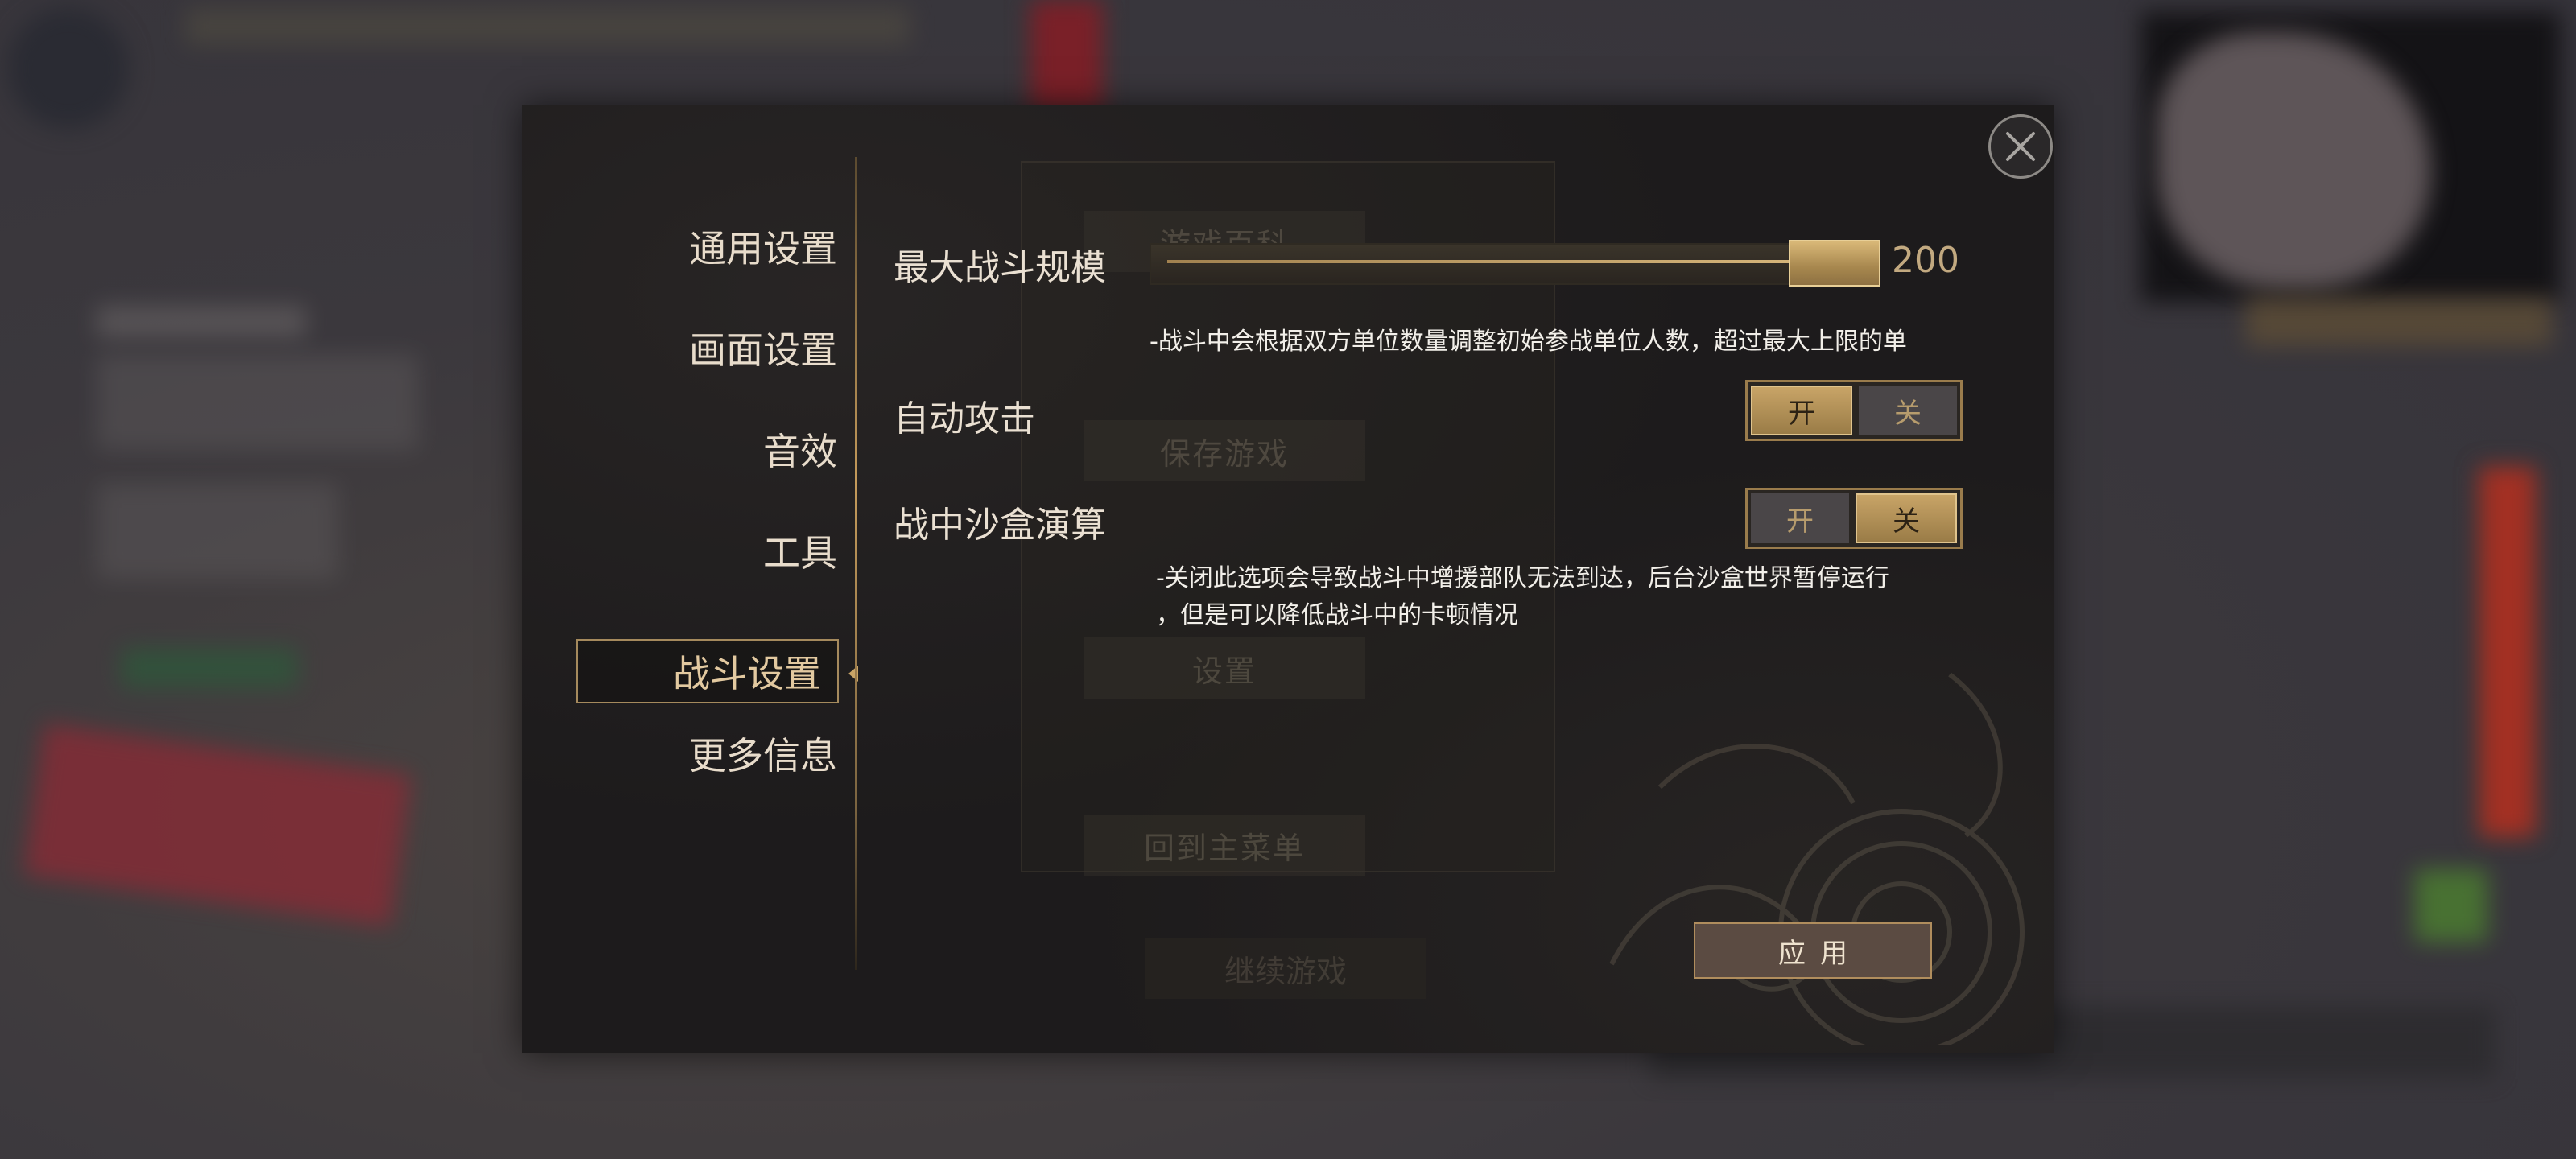 The height and width of the screenshot is (1159, 2576). I want to click on sandbox-note-line-2: ，但是可以降低战斗中的卡顿情况, so click(1337, 615).